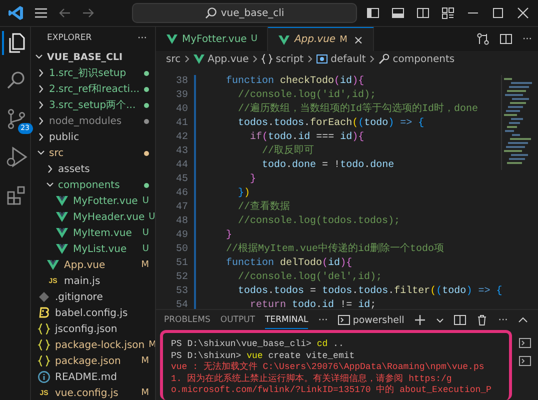 The width and height of the screenshot is (538, 400). What do you see at coordinates (416, 59) in the screenshot?
I see `breadcrumb-item: components` at bounding box center [416, 59].